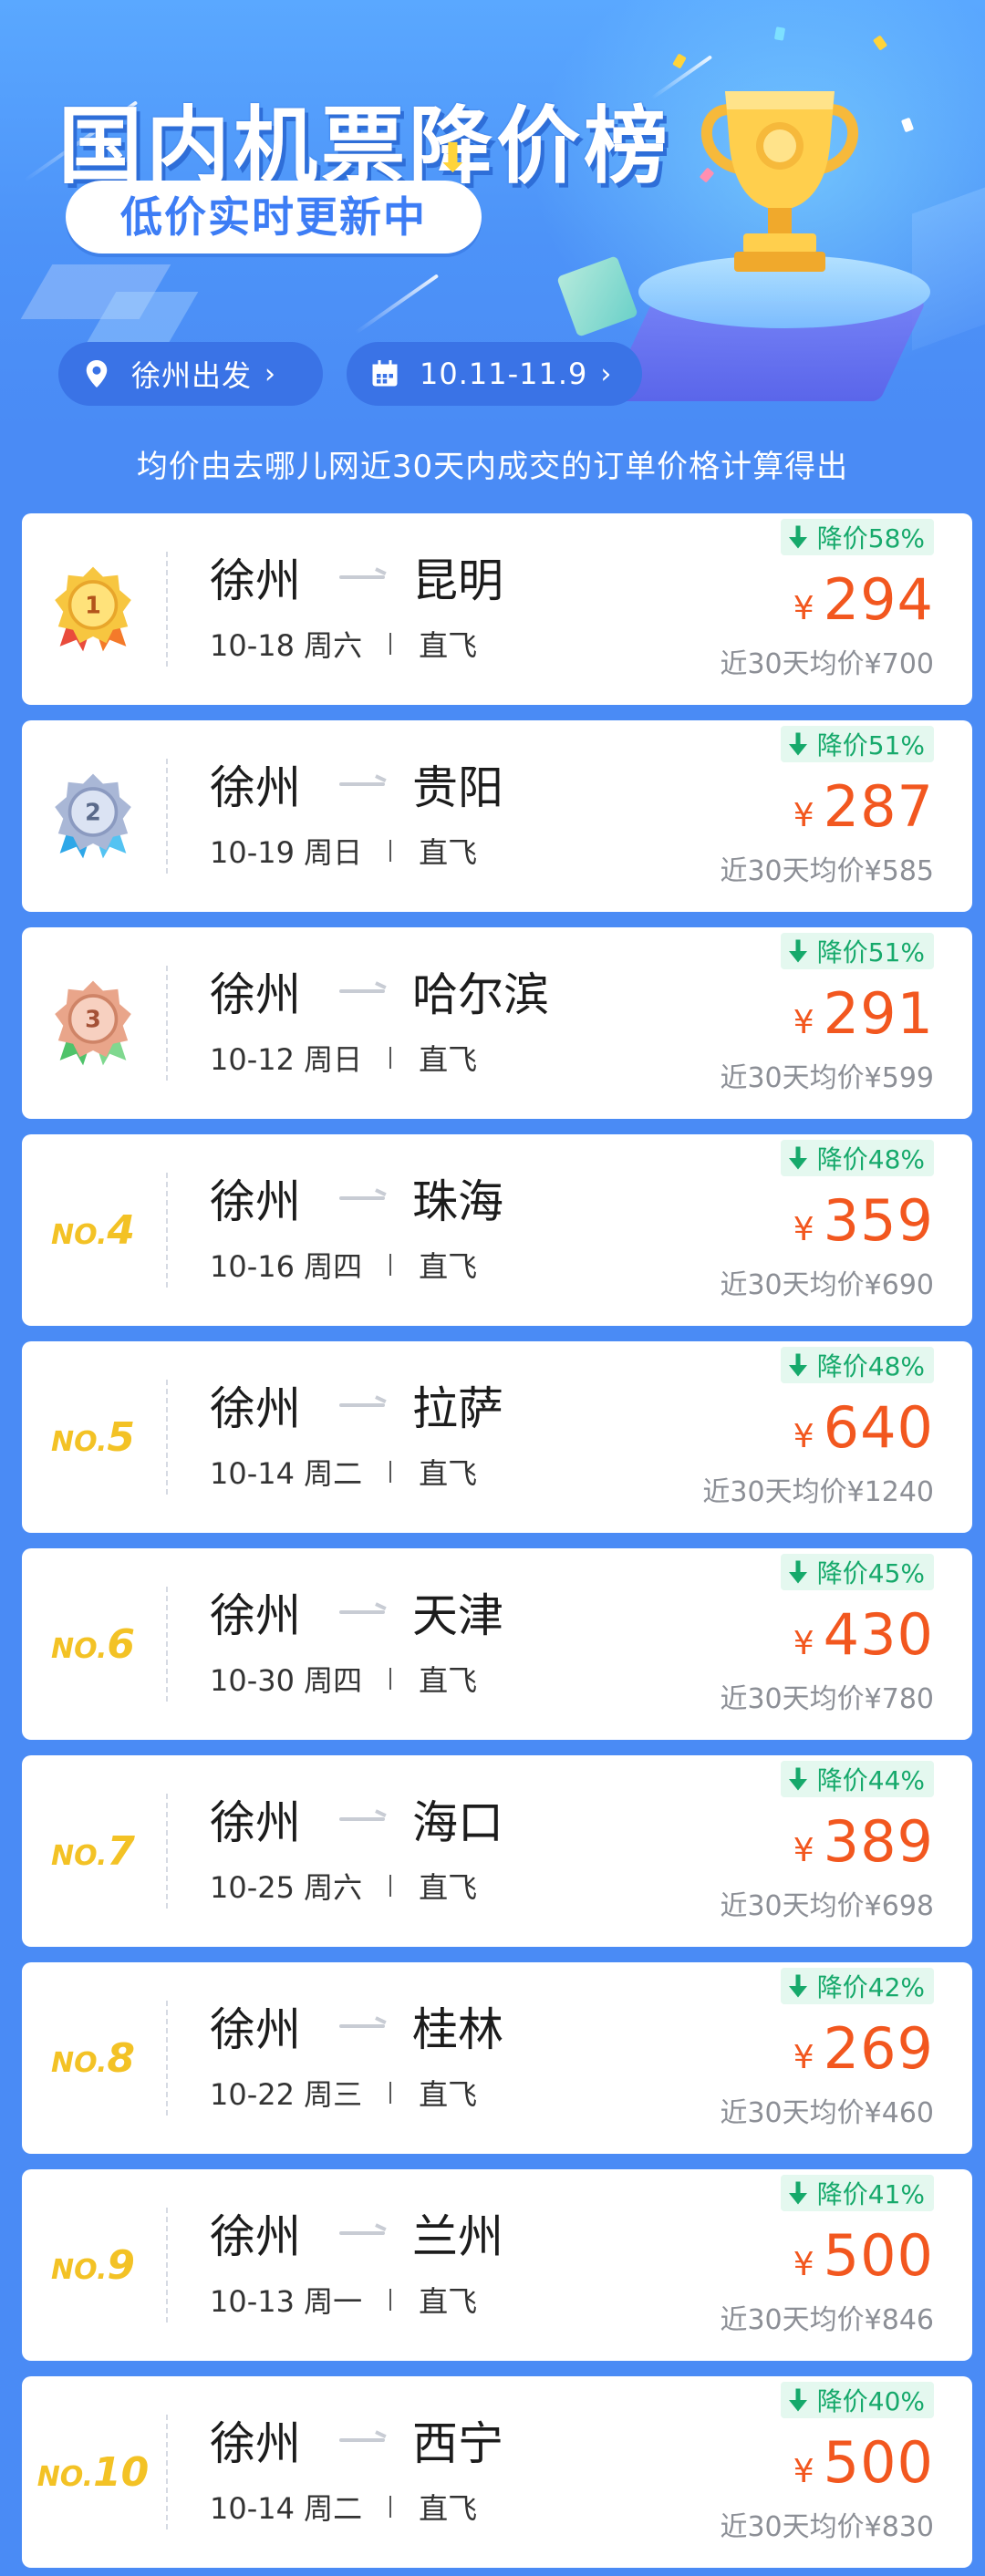 This screenshot has width=985, height=2576. Describe the element at coordinates (93, 2265) in the screenshot. I see `rank-indicator: NO. 9` at that location.